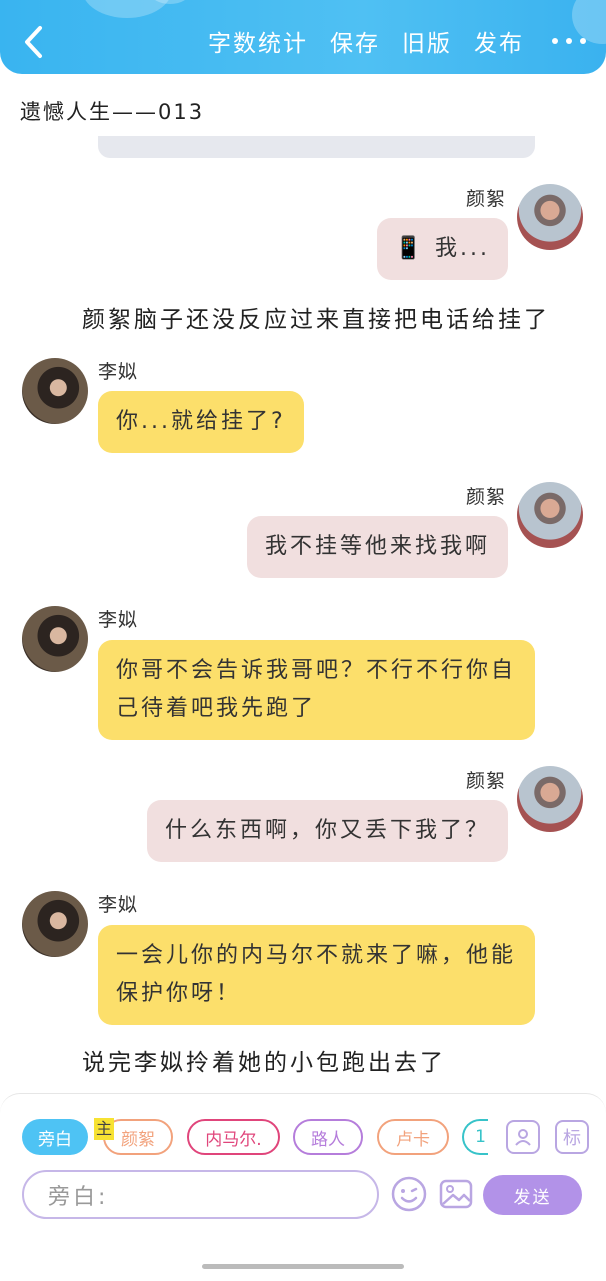 This screenshot has width=606, height=1281. I want to click on narration-text: 说完李姒拎着她的小包跑出去了, so click(264, 1060).